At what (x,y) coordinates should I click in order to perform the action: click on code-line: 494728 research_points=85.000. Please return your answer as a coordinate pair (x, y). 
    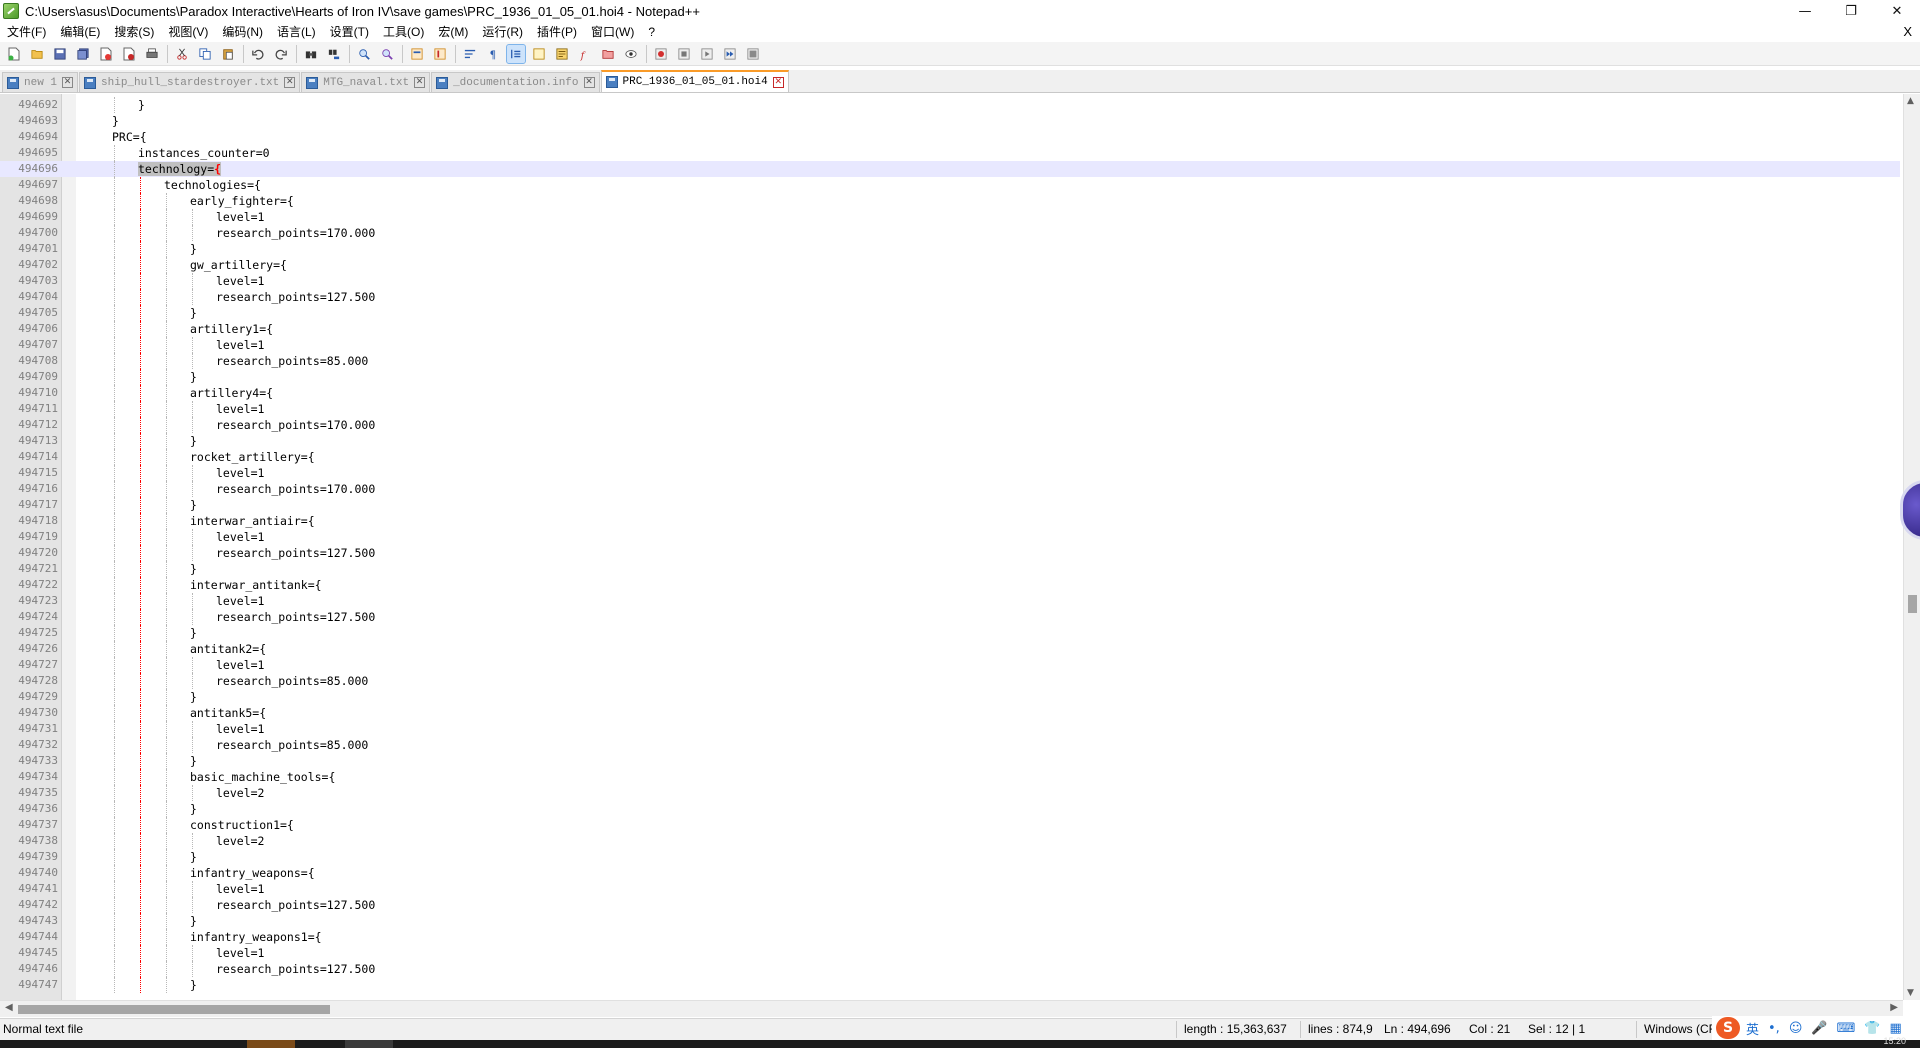
    Looking at the image, I should click on (950, 681).